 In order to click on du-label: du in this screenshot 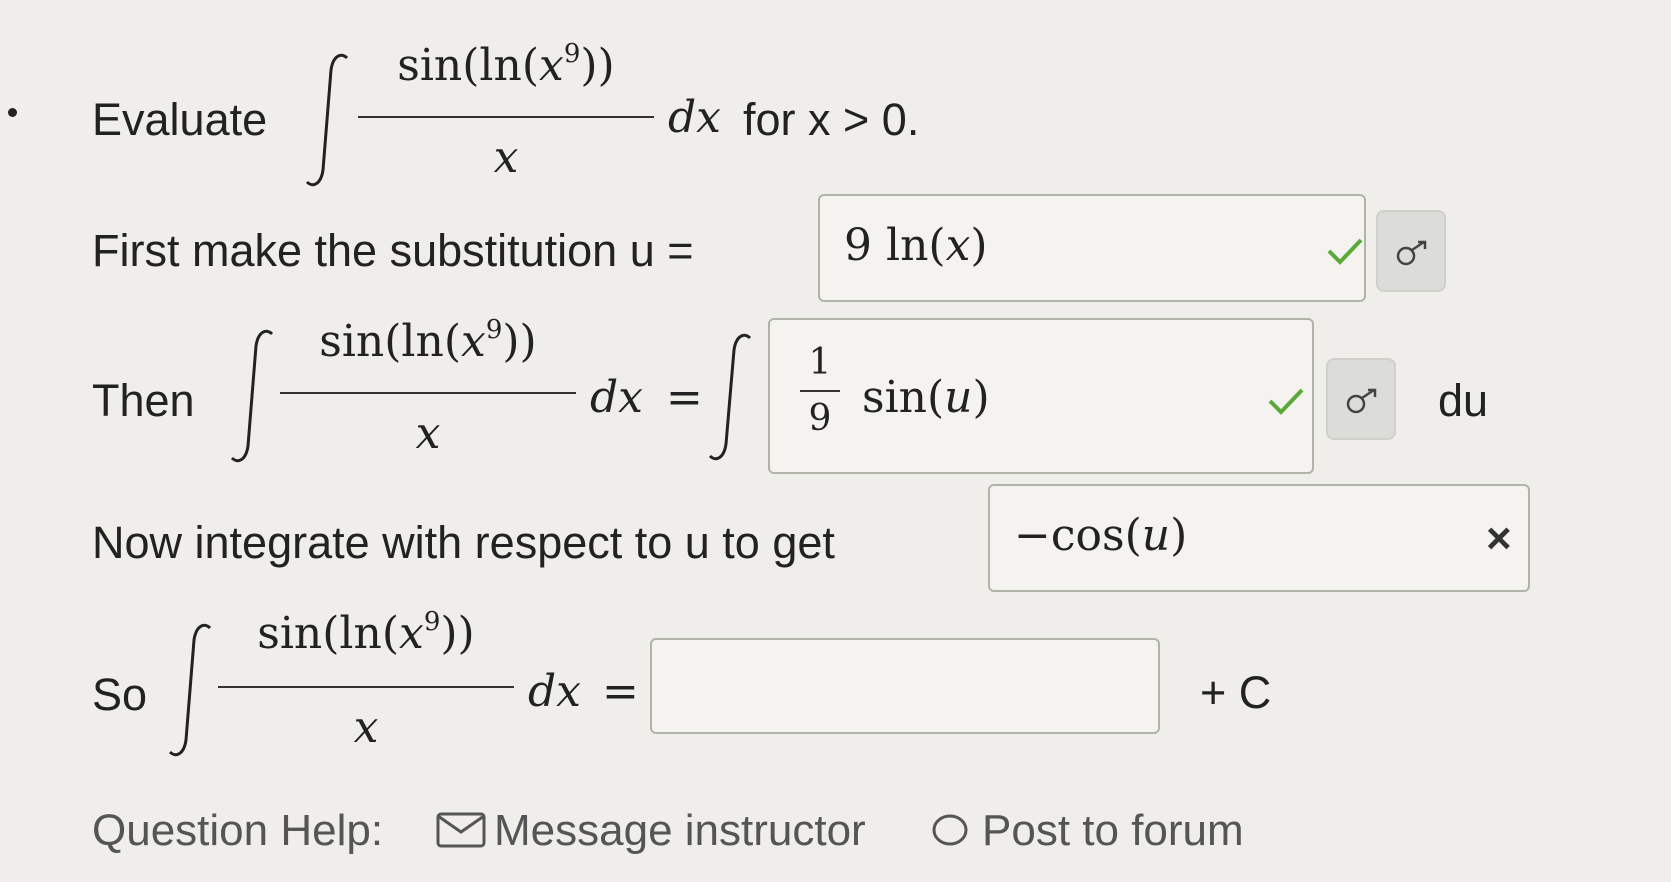, I will do `click(1463, 400)`.